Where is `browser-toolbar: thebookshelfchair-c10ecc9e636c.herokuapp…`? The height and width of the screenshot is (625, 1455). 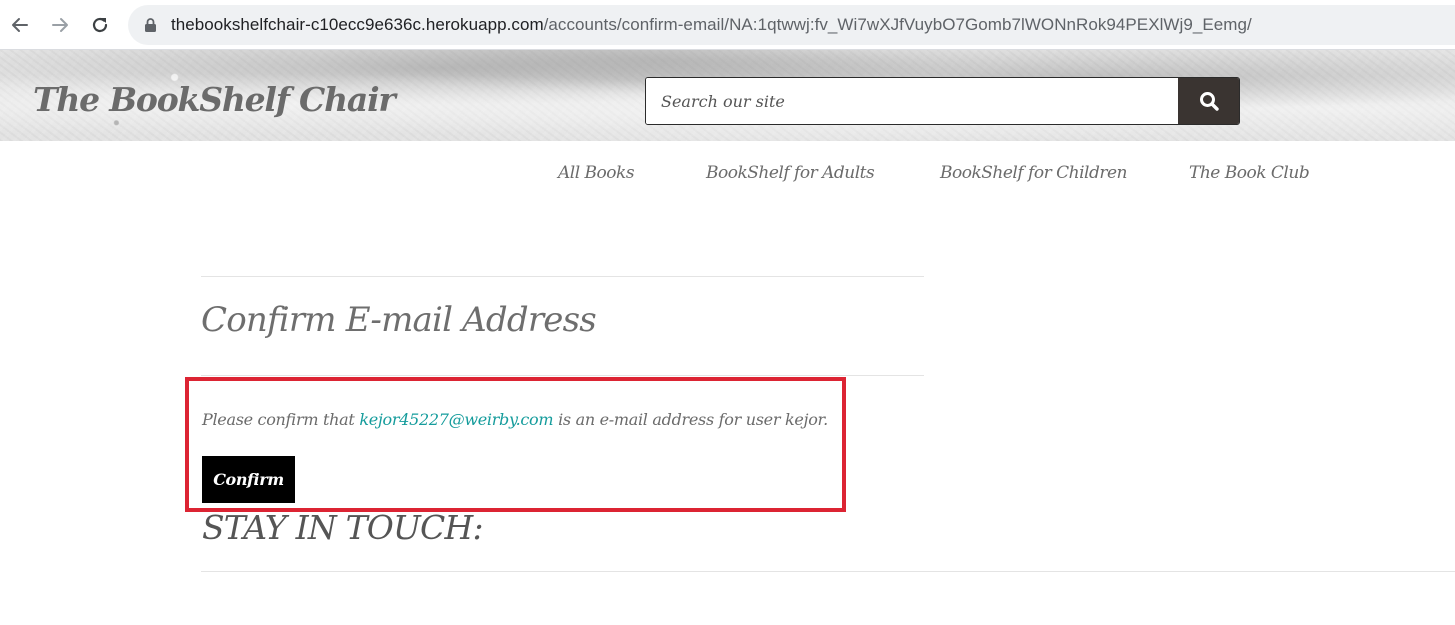 browser-toolbar: thebookshelfchair-c10ecc9e636c.herokuapp… is located at coordinates (727, 25).